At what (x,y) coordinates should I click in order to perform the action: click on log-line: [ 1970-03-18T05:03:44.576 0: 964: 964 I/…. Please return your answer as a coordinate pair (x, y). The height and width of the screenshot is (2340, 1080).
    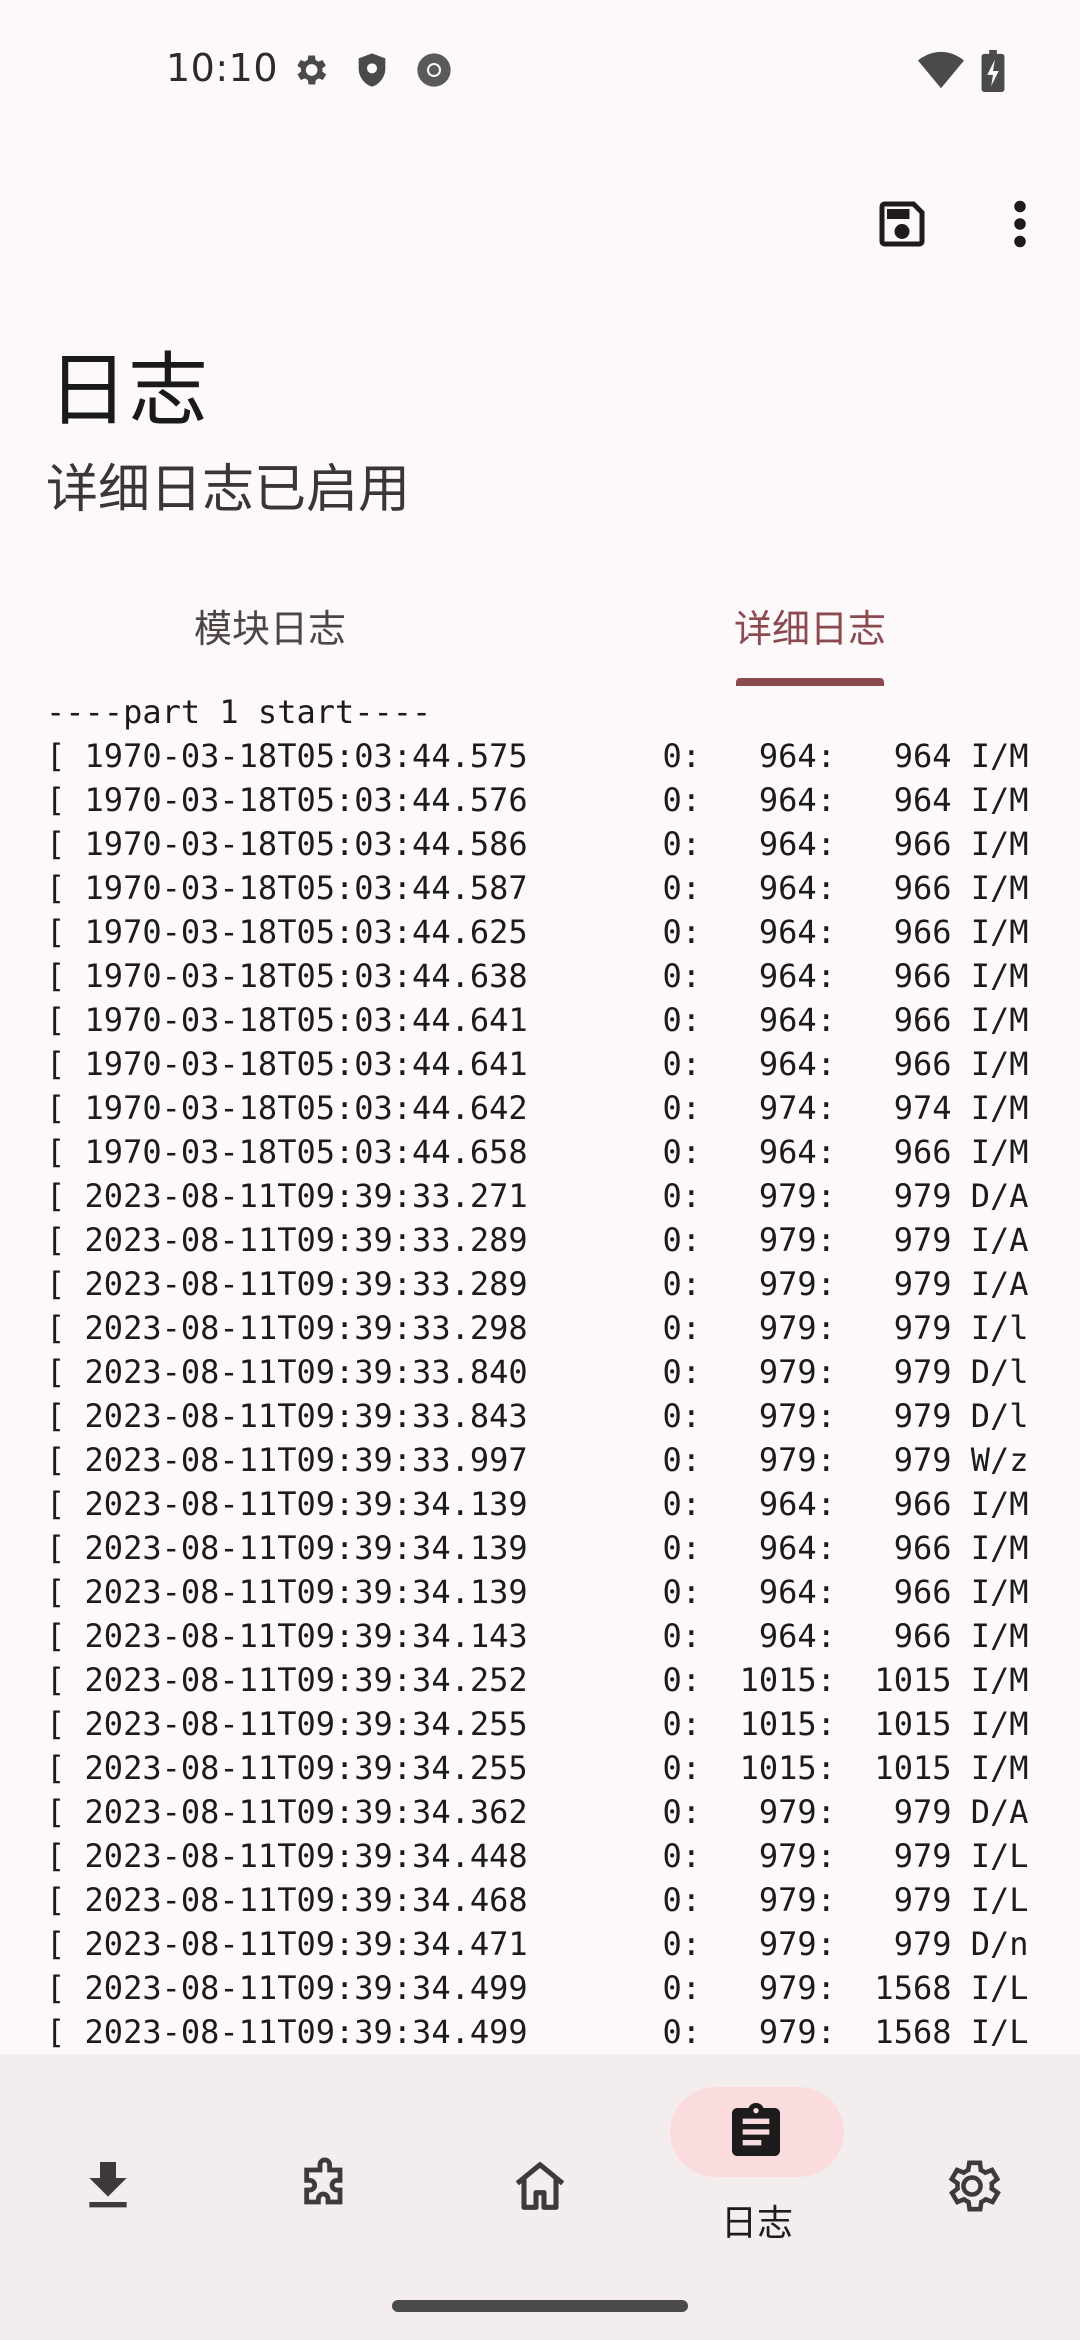
    Looking at the image, I should click on (537, 800).